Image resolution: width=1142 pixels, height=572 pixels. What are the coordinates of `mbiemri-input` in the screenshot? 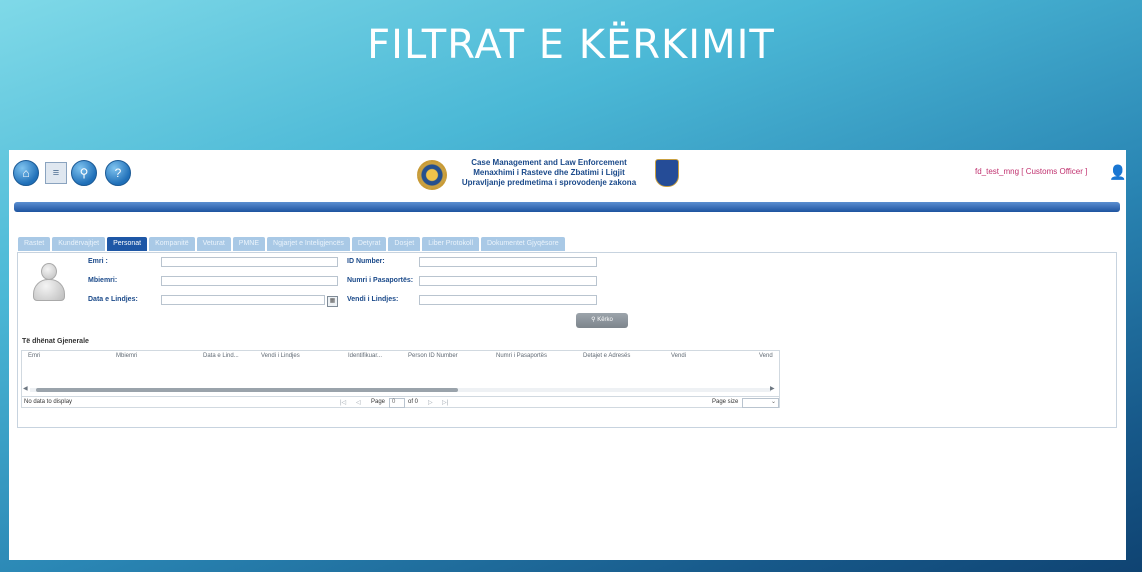 It's located at (249, 281).